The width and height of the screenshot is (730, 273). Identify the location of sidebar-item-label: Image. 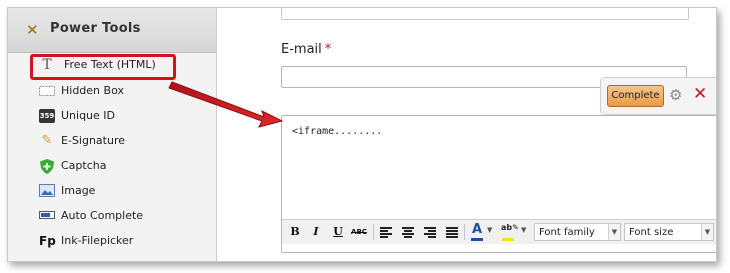
(78, 190).